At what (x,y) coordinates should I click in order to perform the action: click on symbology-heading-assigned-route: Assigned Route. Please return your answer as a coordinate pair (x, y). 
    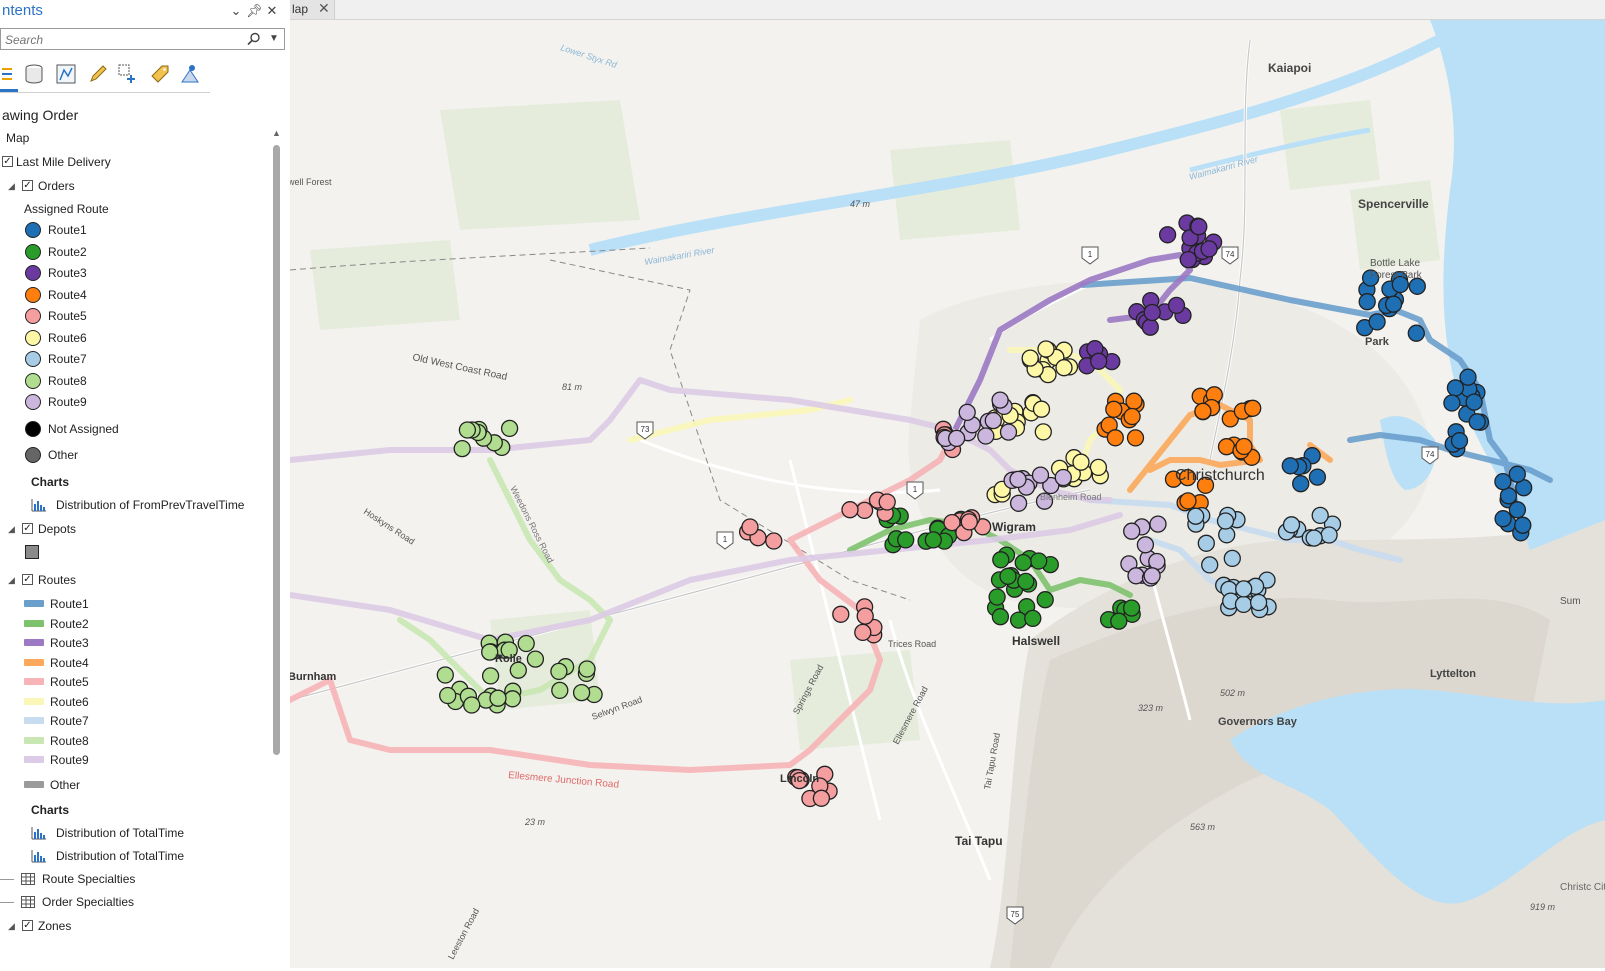
    Looking at the image, I should click on (134, 209).